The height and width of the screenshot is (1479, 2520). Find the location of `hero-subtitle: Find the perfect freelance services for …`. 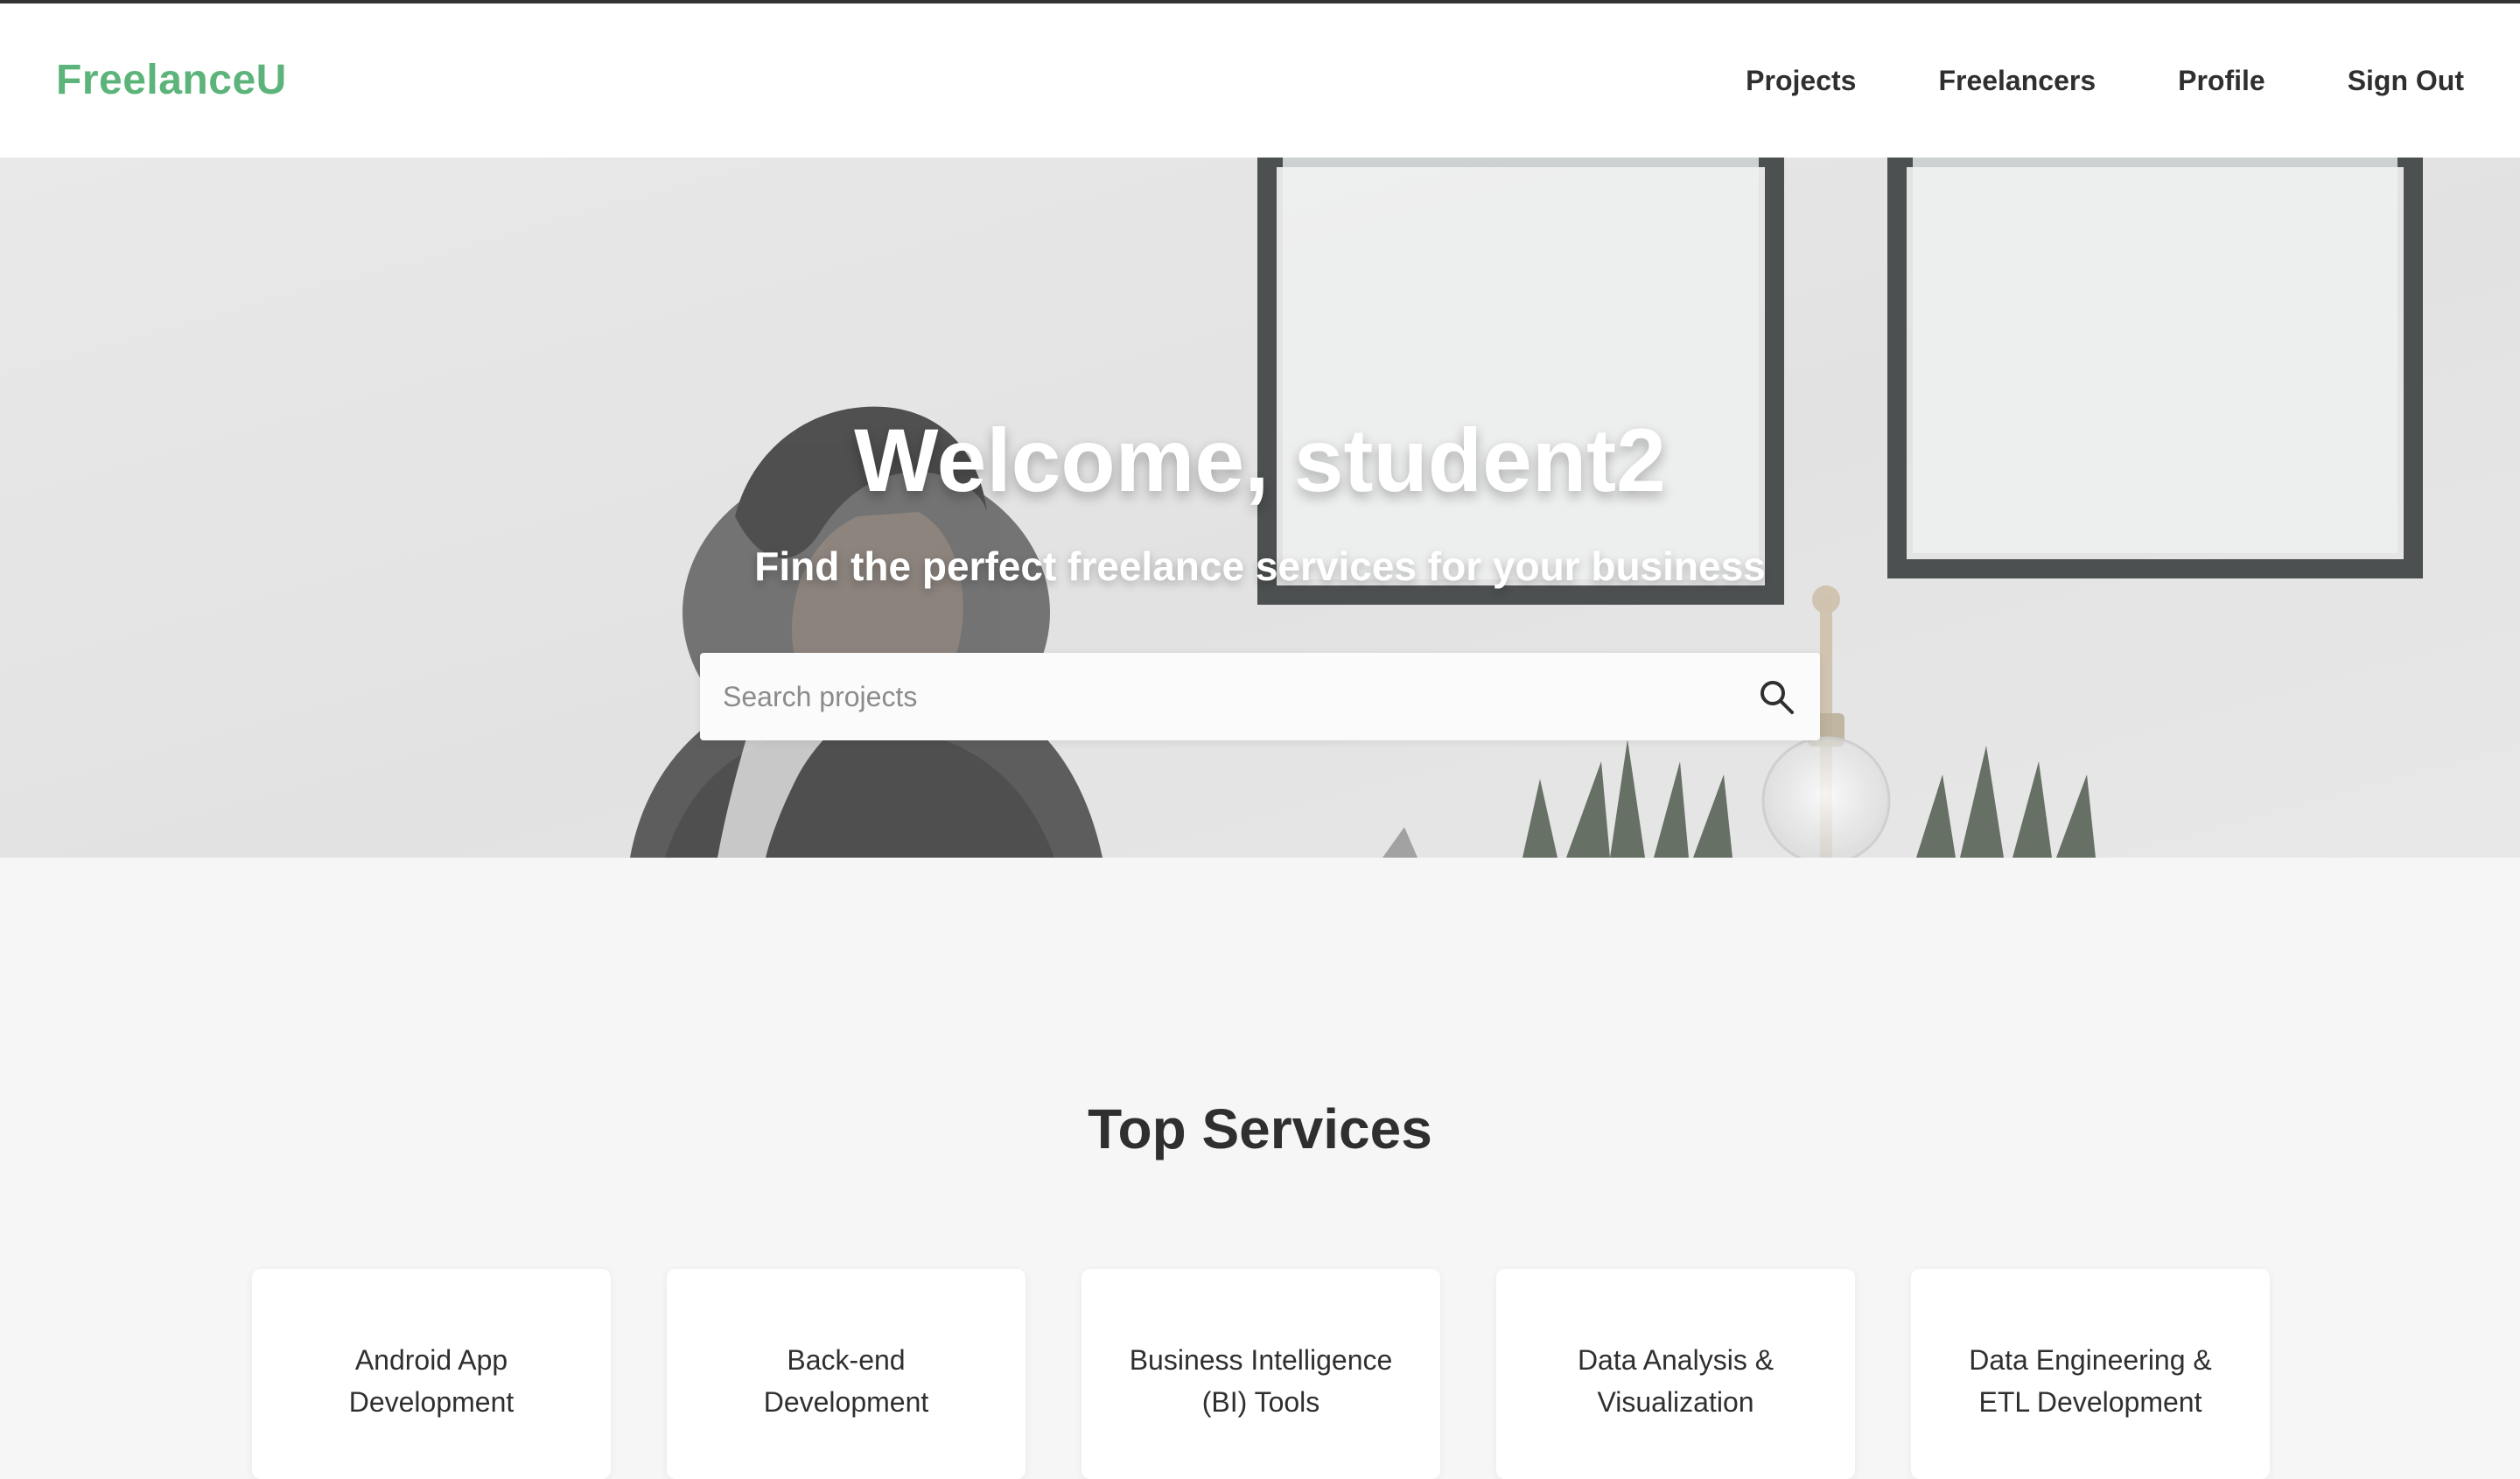

hero-subtitle: Find the perfect freelance services for … is located at coordinates (1260, 566).